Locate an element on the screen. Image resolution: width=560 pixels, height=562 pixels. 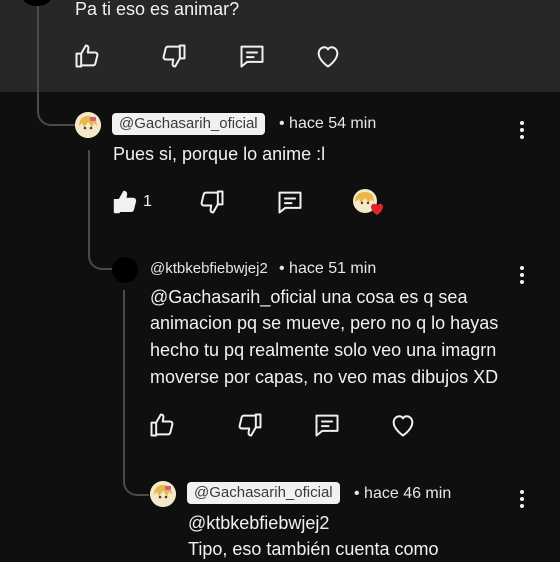
timestamp: • hace 51 min is located at coordinates (328, 268).